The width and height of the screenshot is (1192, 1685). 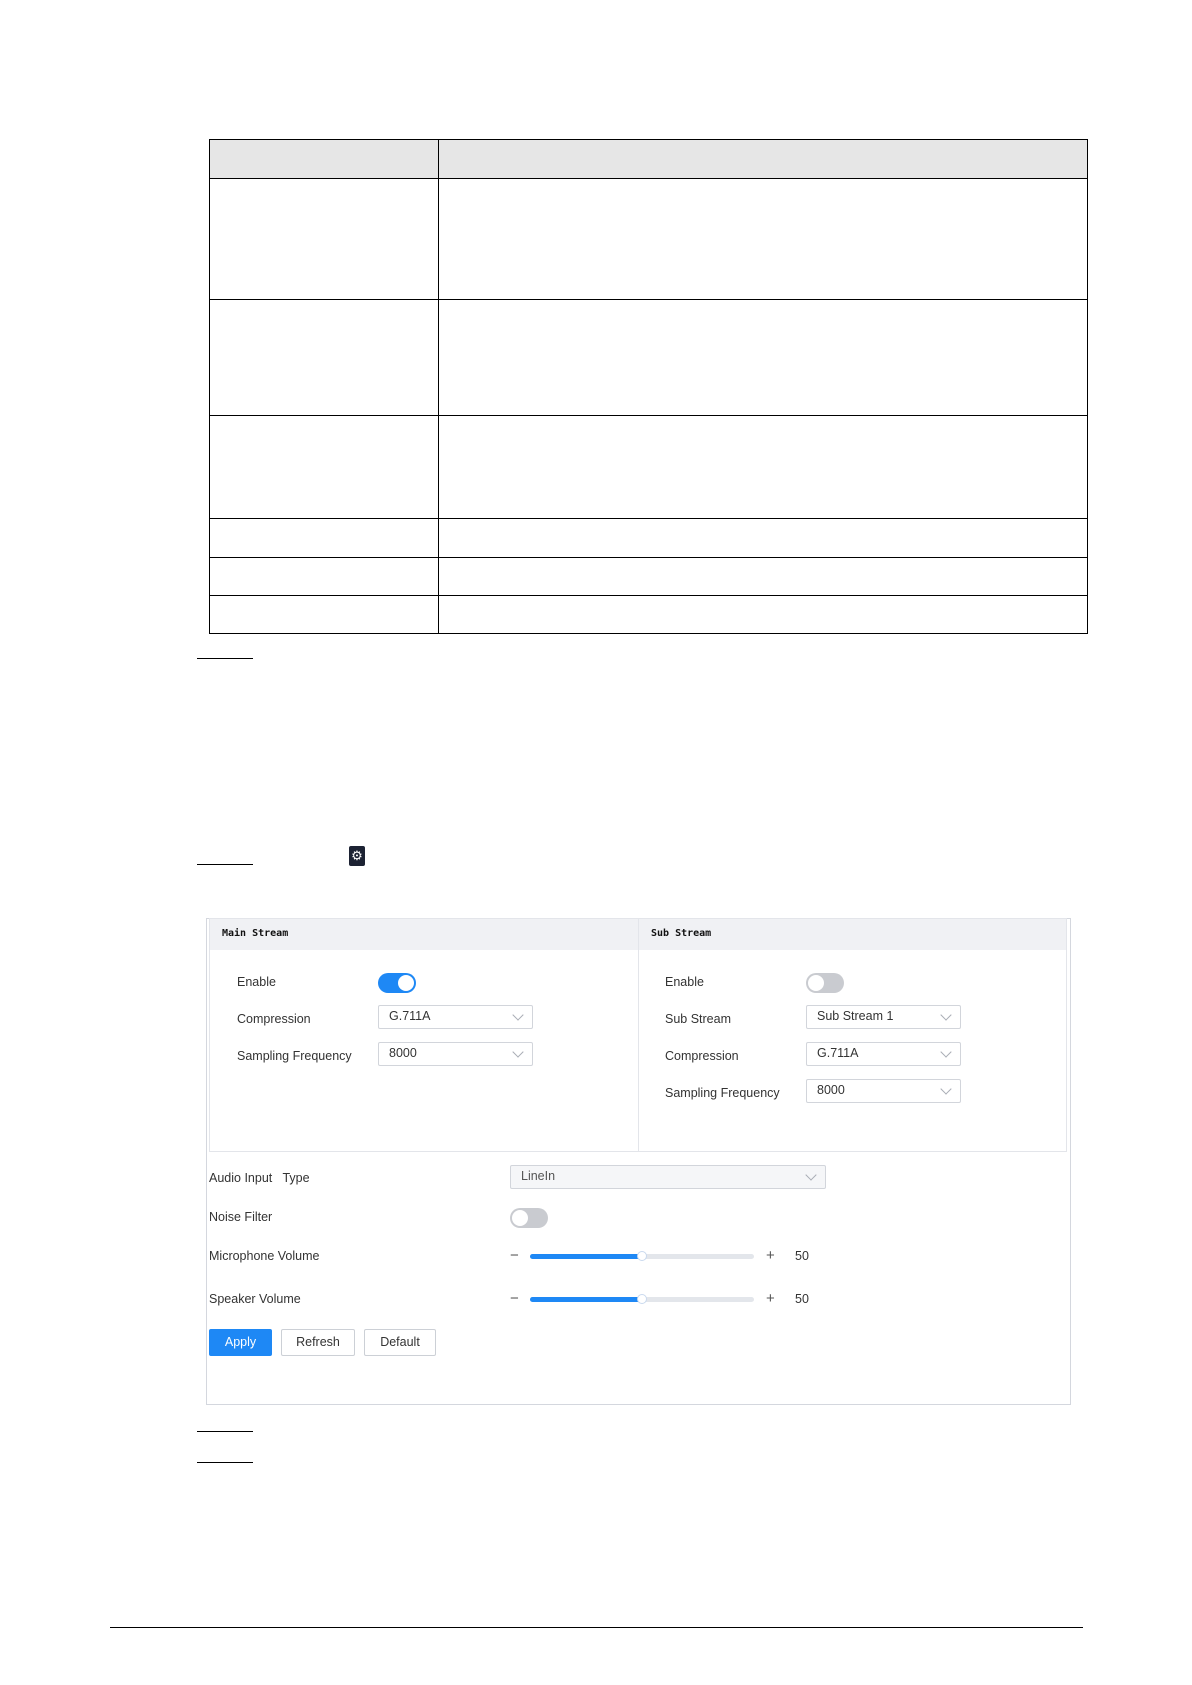 What do you see at coordinates (424, 1035) in the screenshot?
I see `main-stream-section: Main Stream` at bounding box center [424, 1035].